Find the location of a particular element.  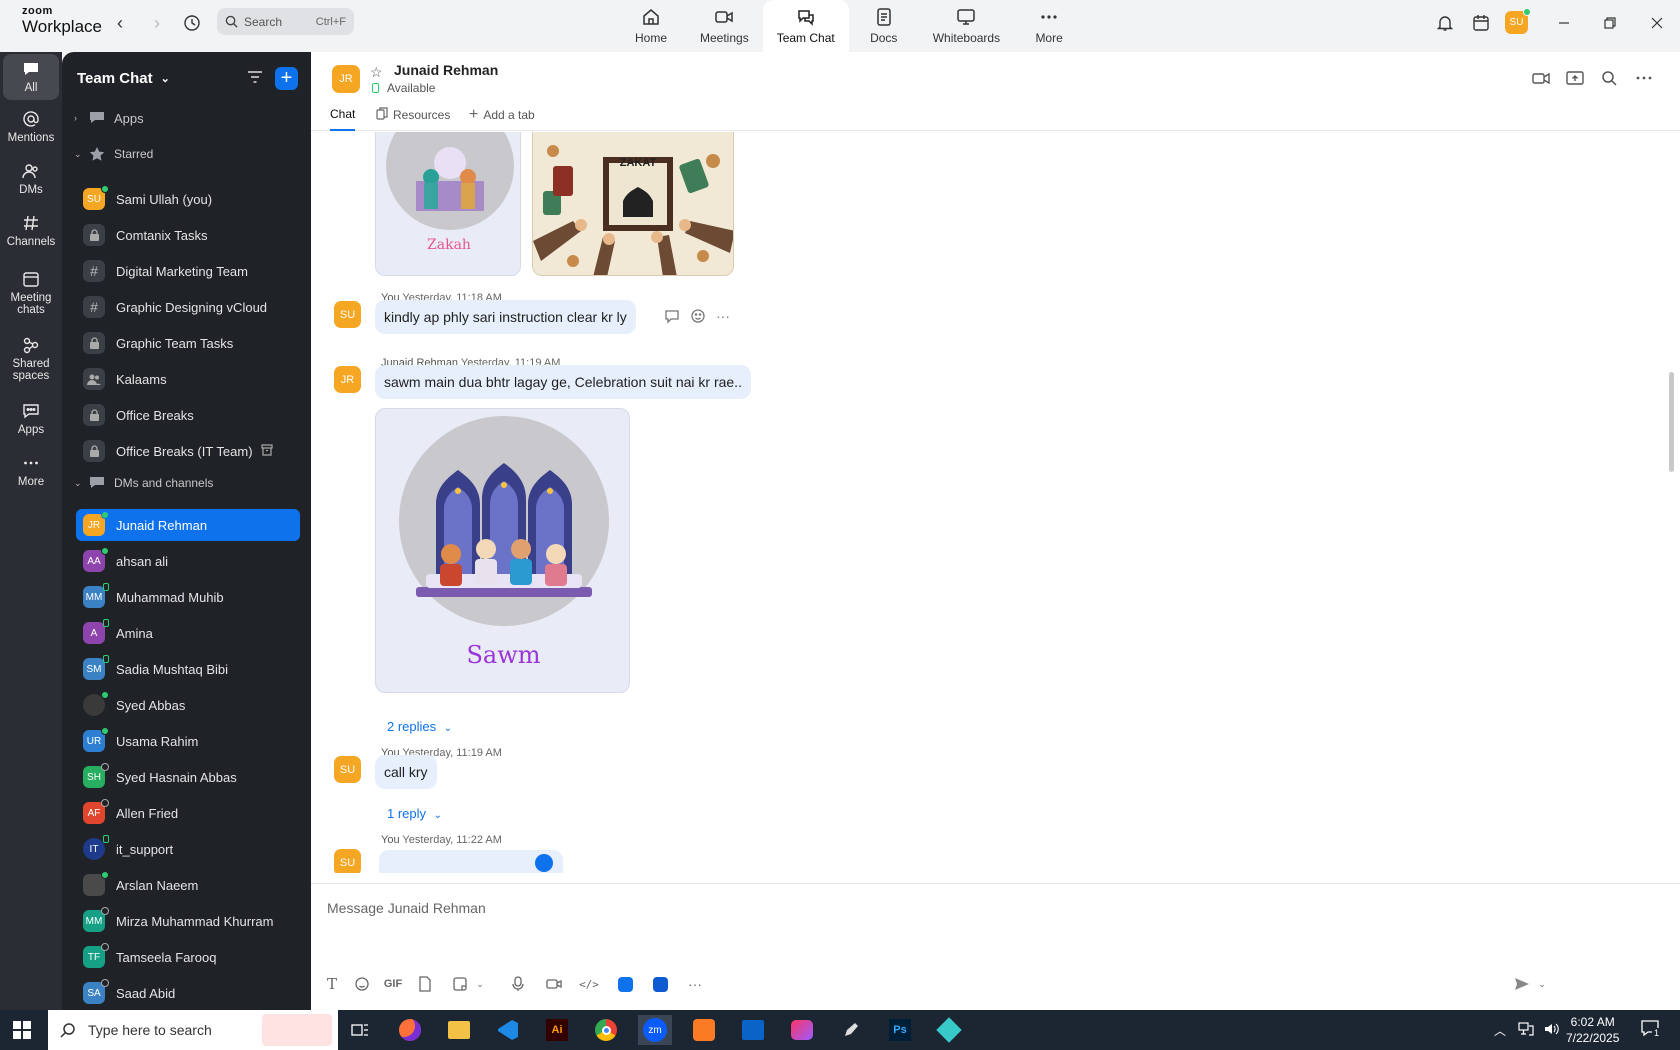

vscode-icon is located at coordinates (508, 1030).